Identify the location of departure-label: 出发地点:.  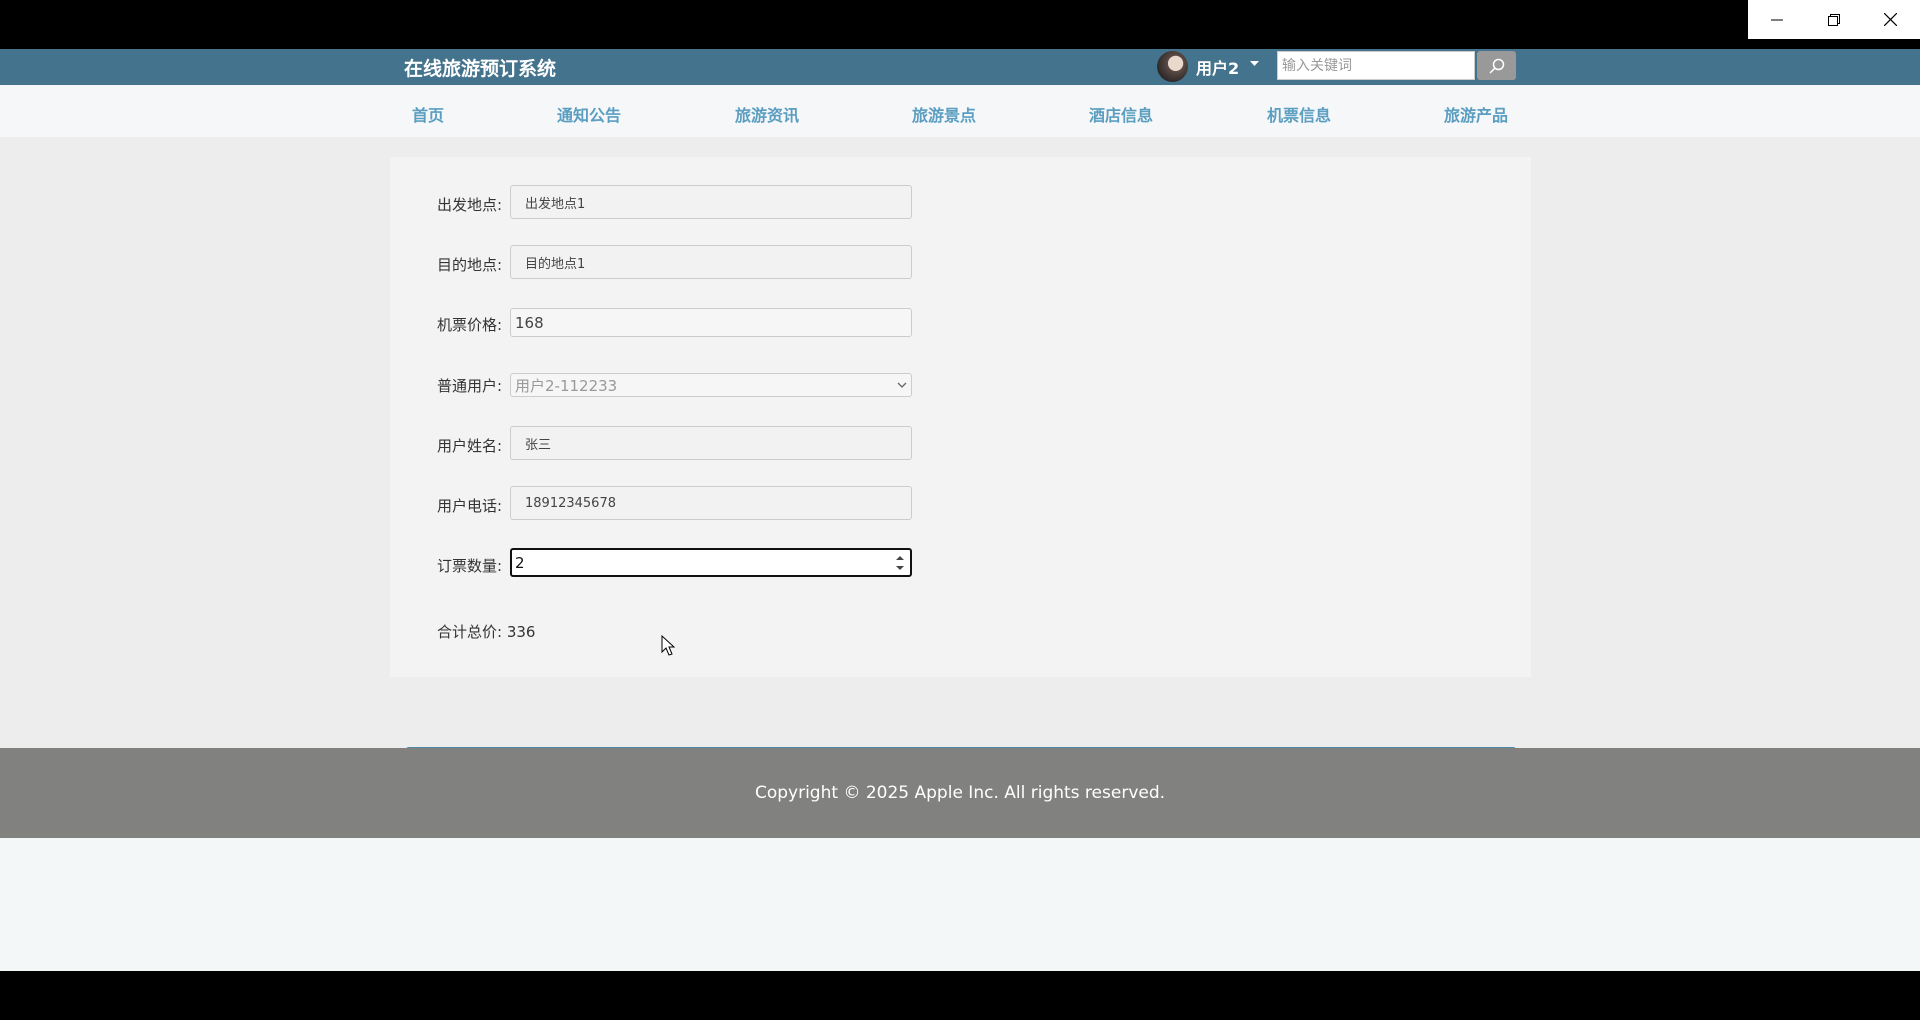
(470, 205).